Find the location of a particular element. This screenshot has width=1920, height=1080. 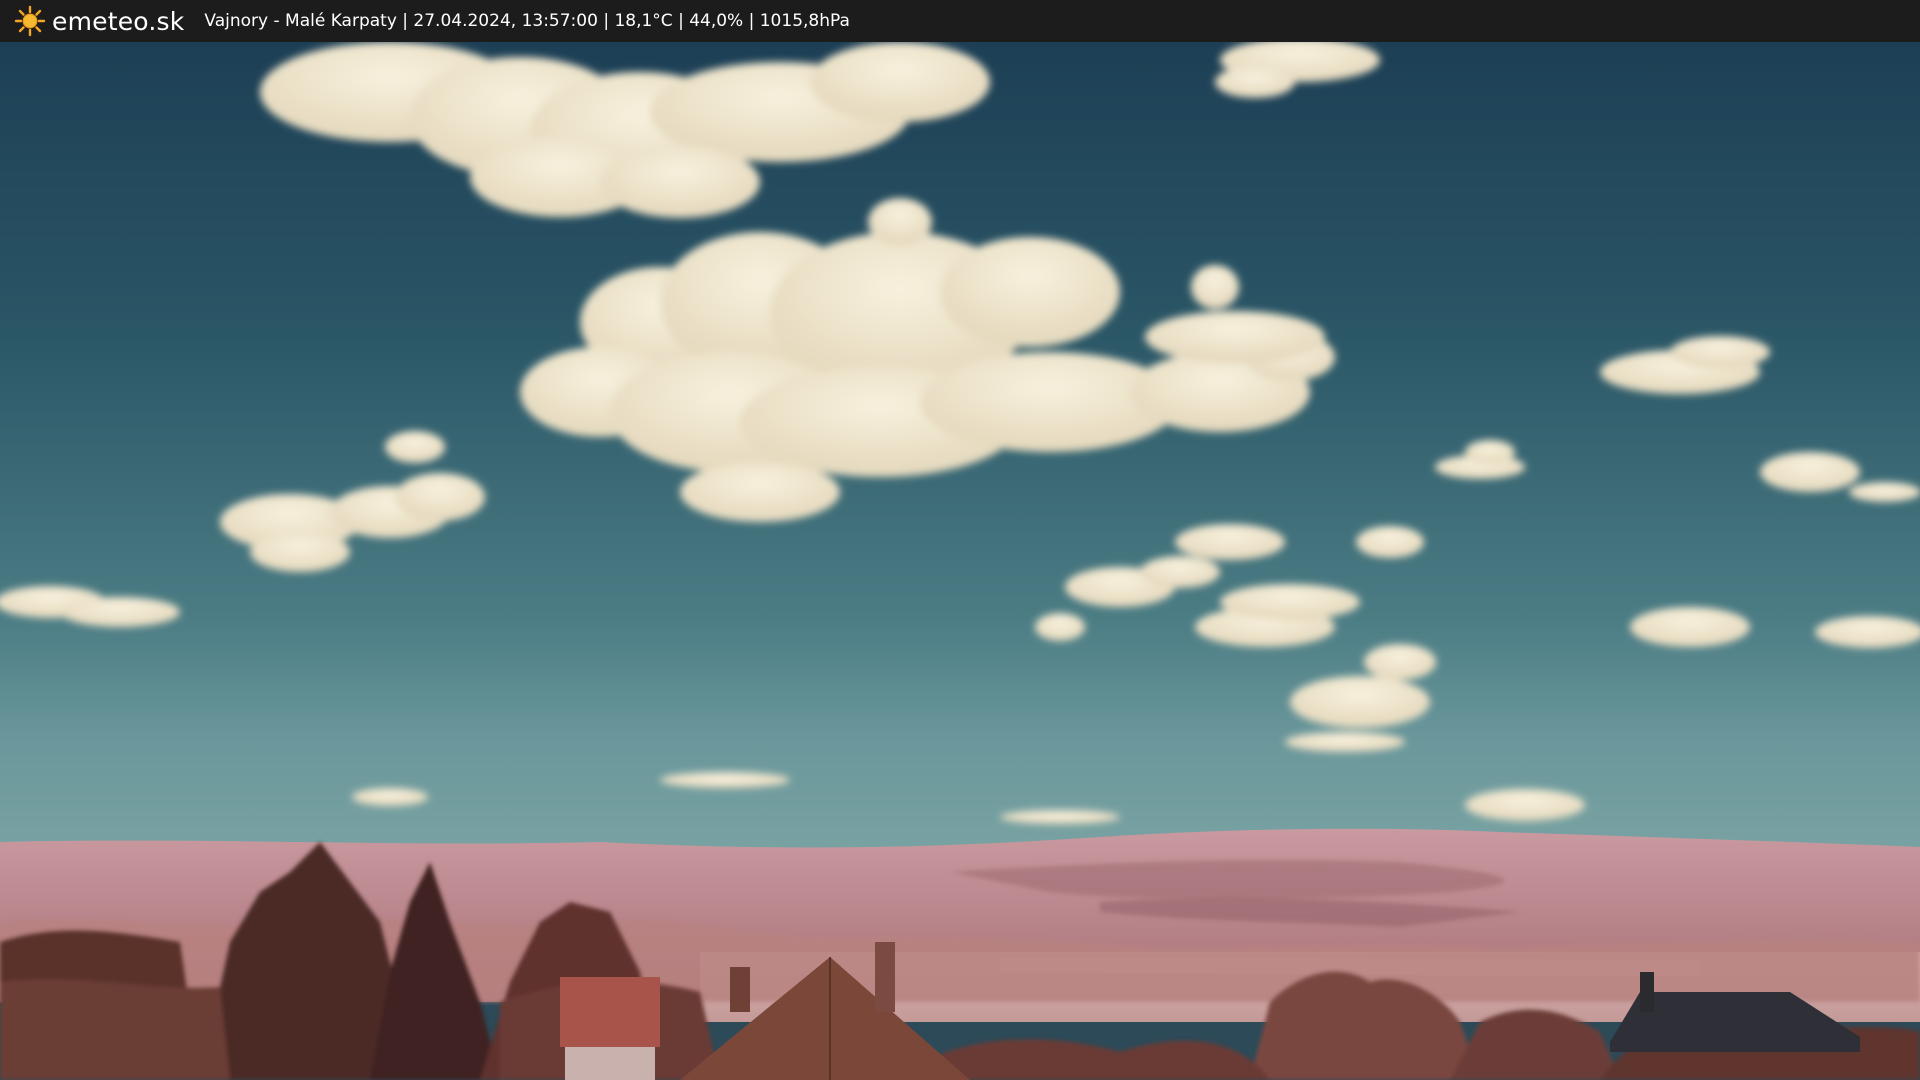

sun-icon is located at coordinates (30, 21).